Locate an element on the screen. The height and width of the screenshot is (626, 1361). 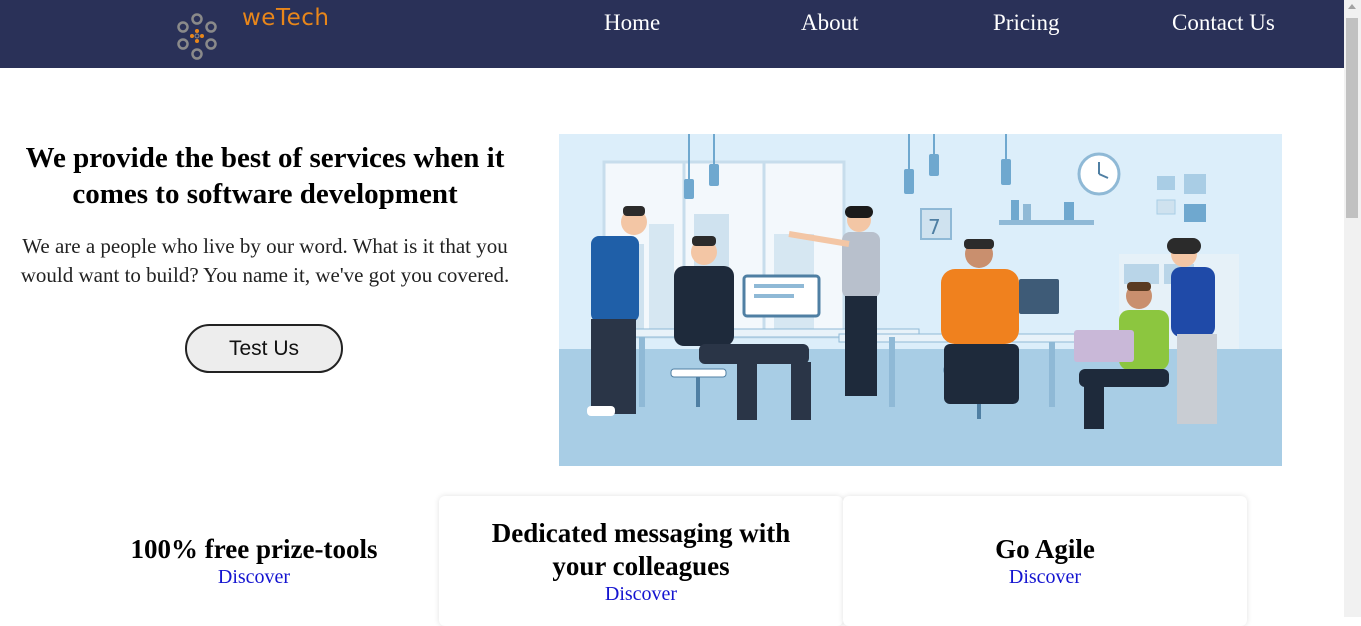
feature-title: 100% free prize-tools is located at coordinates (254, 549).